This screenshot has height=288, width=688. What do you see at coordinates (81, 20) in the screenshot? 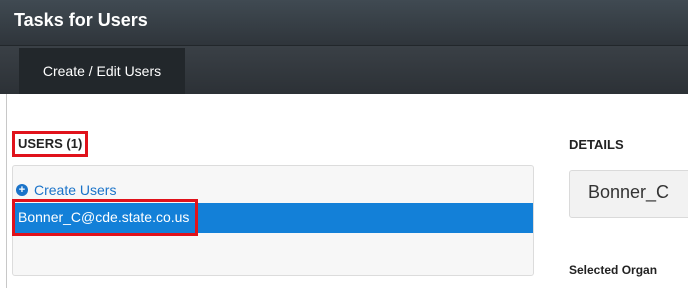
I see `page-title: Tasks for Users` at bounding box center [81, 20].